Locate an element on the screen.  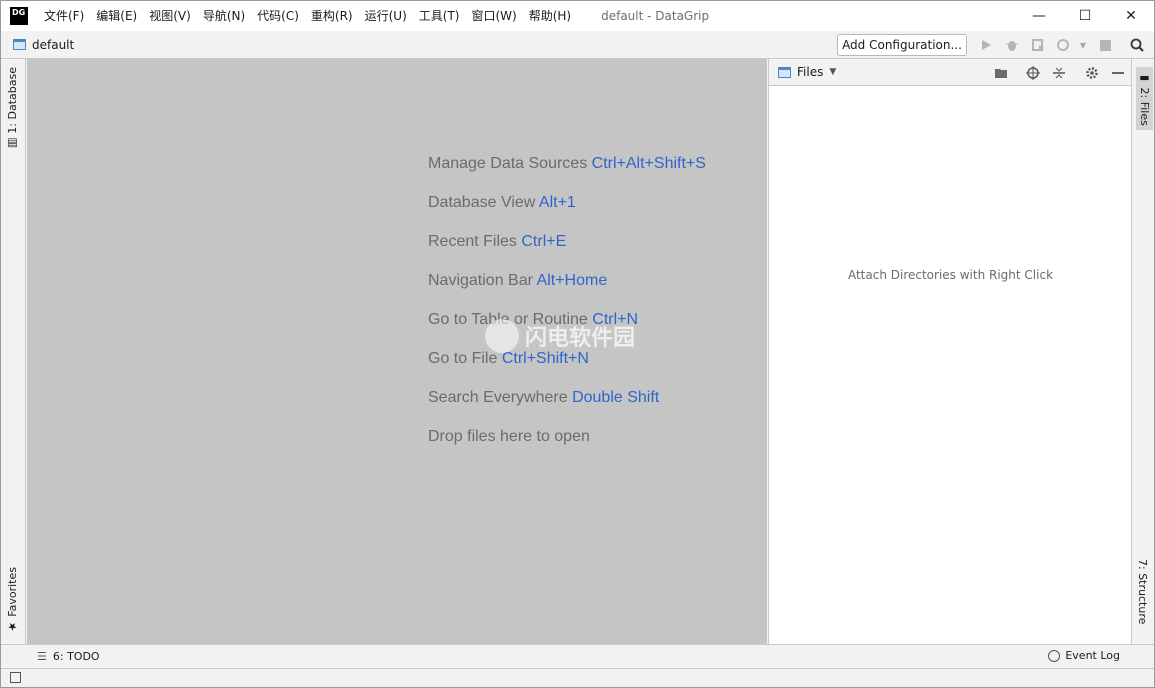
hint-go-to-file: Go to File Ctrl+Shift+N is located at coordinates (508, 358).